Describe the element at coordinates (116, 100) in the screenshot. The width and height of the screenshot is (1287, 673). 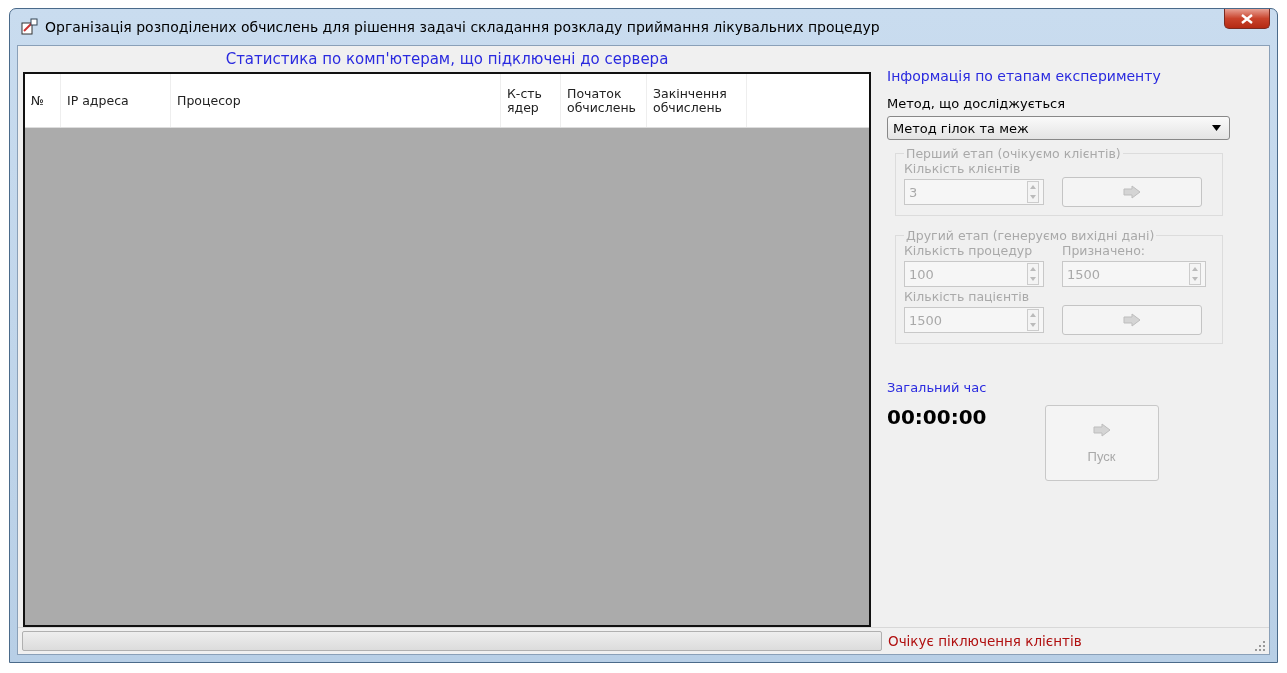
I see `column-header: IP адреса` at that location.